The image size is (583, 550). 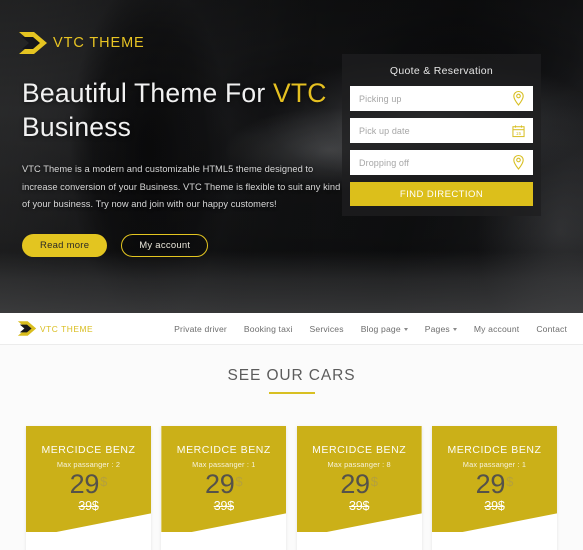 I want to click on picking-up-input, so click(x=441, y=98).